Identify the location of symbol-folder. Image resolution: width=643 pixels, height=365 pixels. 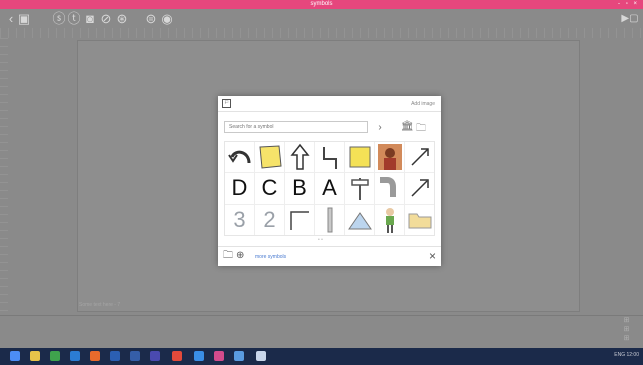
(419, 219).